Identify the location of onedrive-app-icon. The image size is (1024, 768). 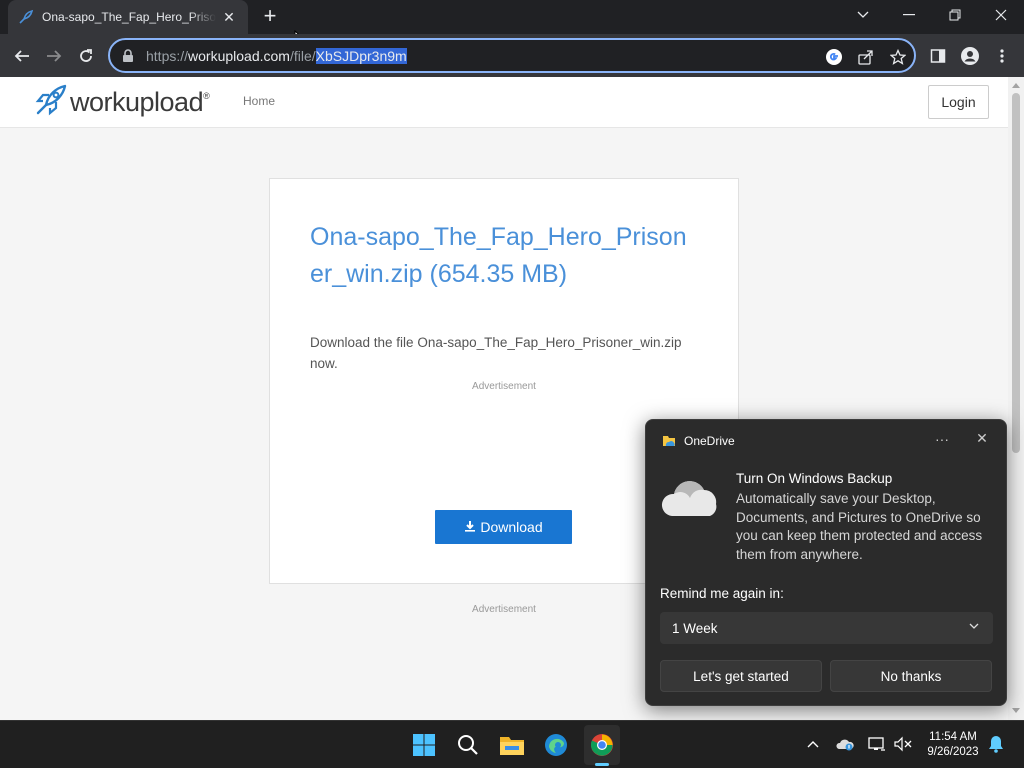
(669, 441).